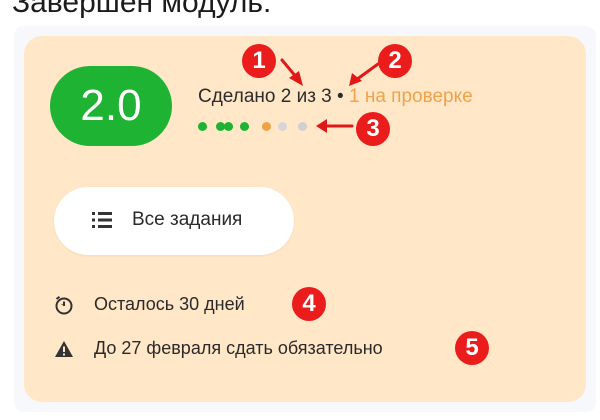 This screenshot has width=600, height=420. What do you see at coordinates (265, 96) in the screenshot?
I see `done-count-text: Сделано 2 из 3` at bounding box center [265, 96].